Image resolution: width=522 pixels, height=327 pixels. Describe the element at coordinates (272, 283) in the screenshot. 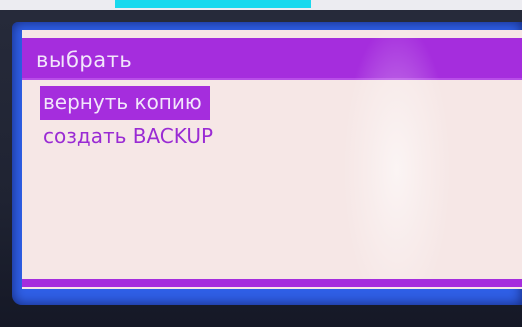

I see `screen-bottom-bar` at that location.